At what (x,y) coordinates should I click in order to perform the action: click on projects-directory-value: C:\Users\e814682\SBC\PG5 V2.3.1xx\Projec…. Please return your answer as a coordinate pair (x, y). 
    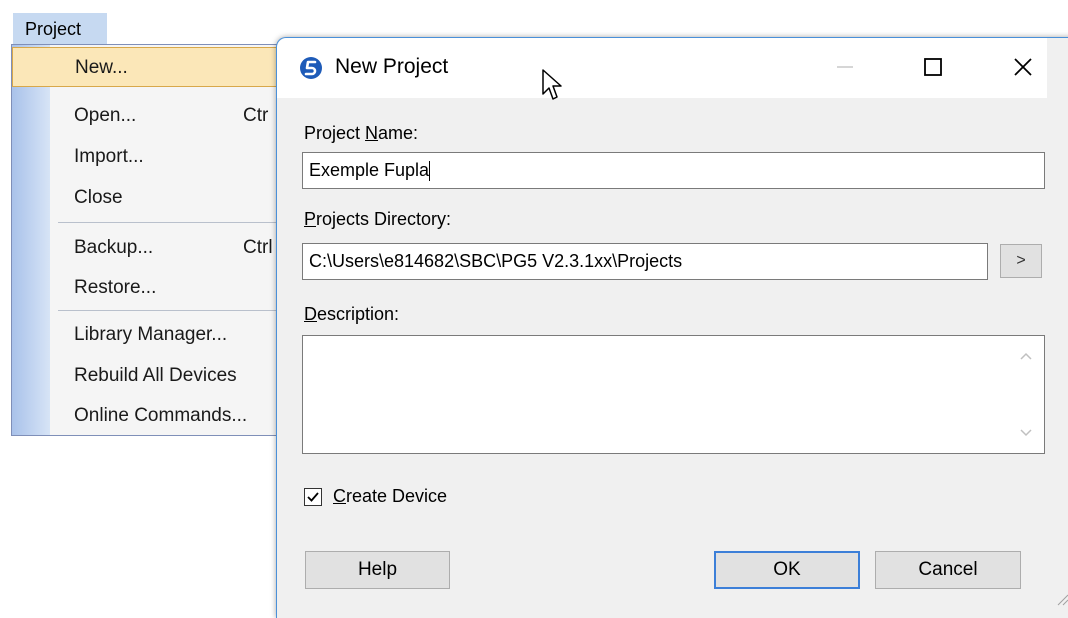
    Looking at the image, I should click on (496, 261).